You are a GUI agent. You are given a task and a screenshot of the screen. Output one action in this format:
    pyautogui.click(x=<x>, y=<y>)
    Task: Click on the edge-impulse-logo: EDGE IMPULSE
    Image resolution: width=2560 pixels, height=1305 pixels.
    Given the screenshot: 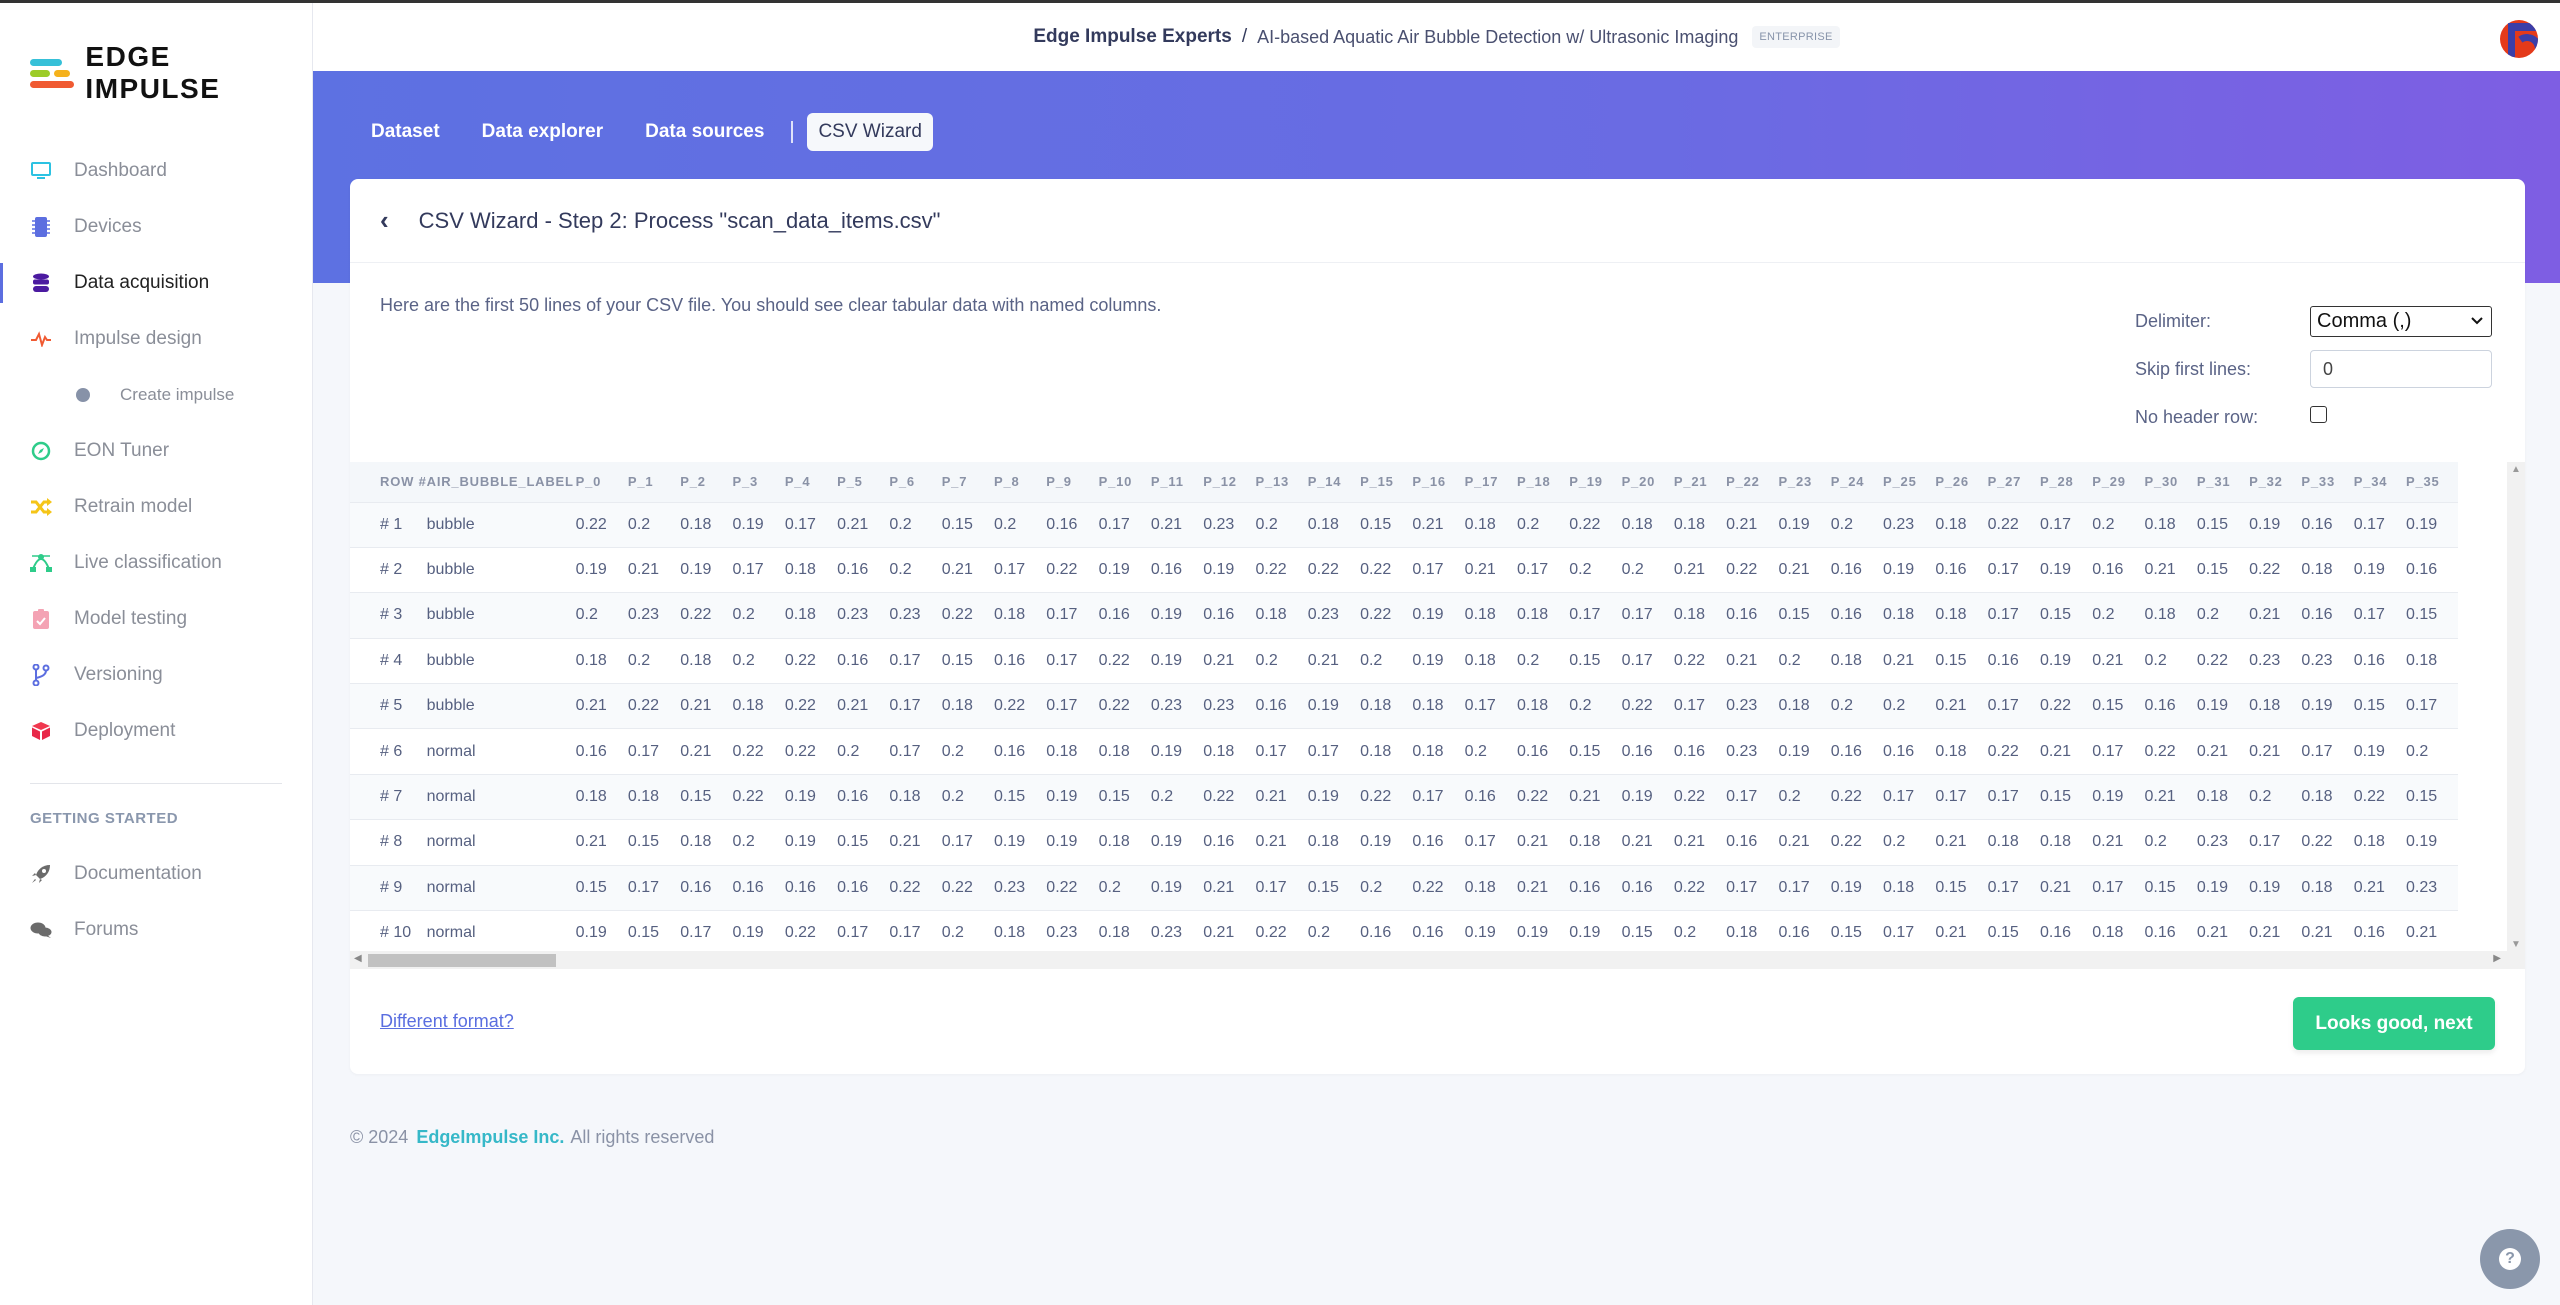 What is the action you would take?
    pyautogui.click(x=171, y=73)
    